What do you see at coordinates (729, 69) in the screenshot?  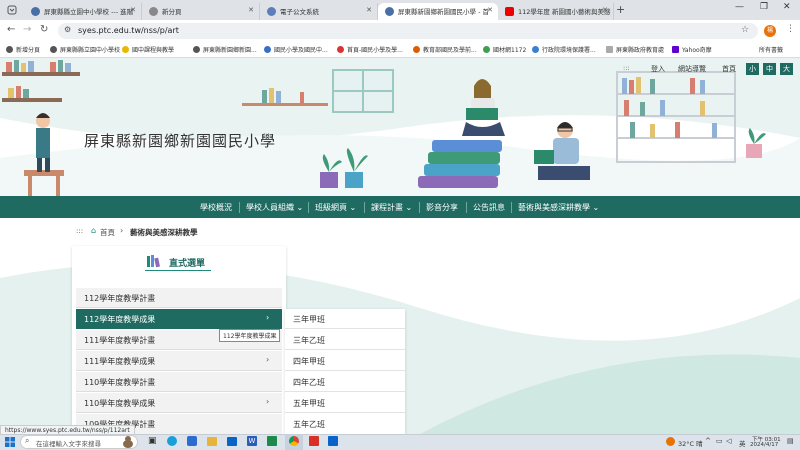 I see `home-link: 首頁` at bounding box center [729, 69].